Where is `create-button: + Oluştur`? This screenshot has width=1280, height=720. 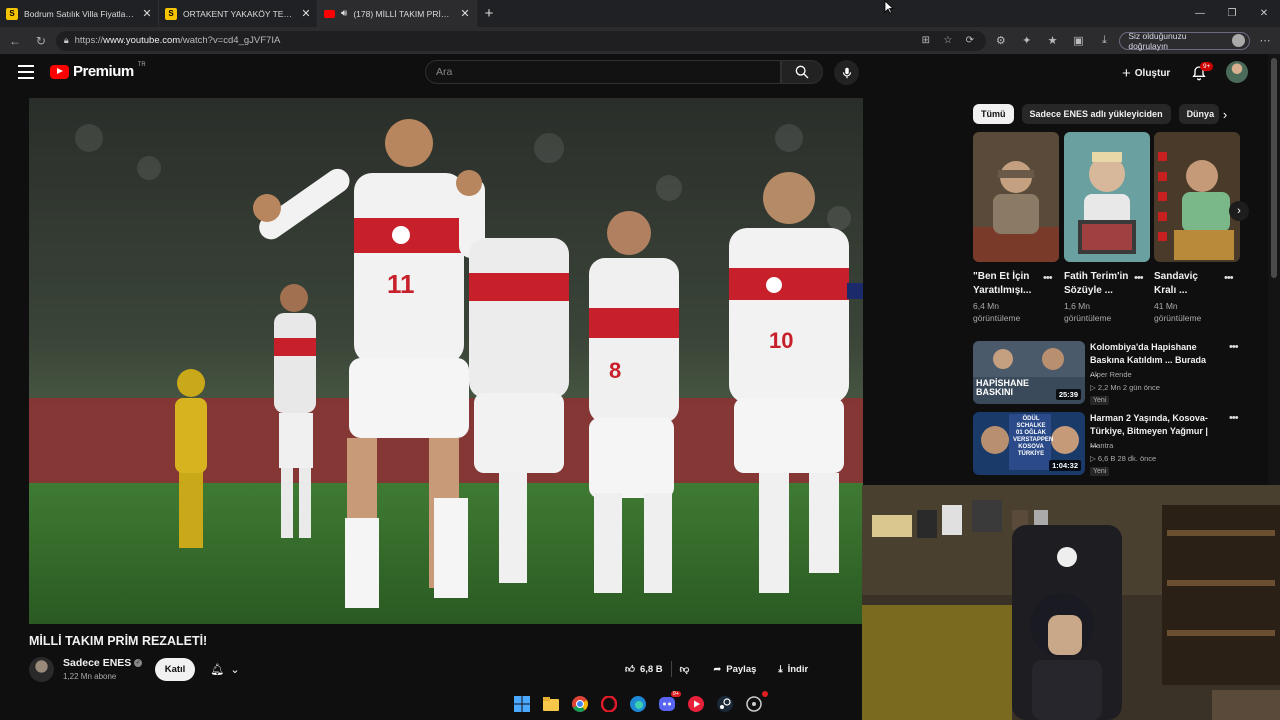 create-button: + Oluştur is located at coordinates (1146, 73).